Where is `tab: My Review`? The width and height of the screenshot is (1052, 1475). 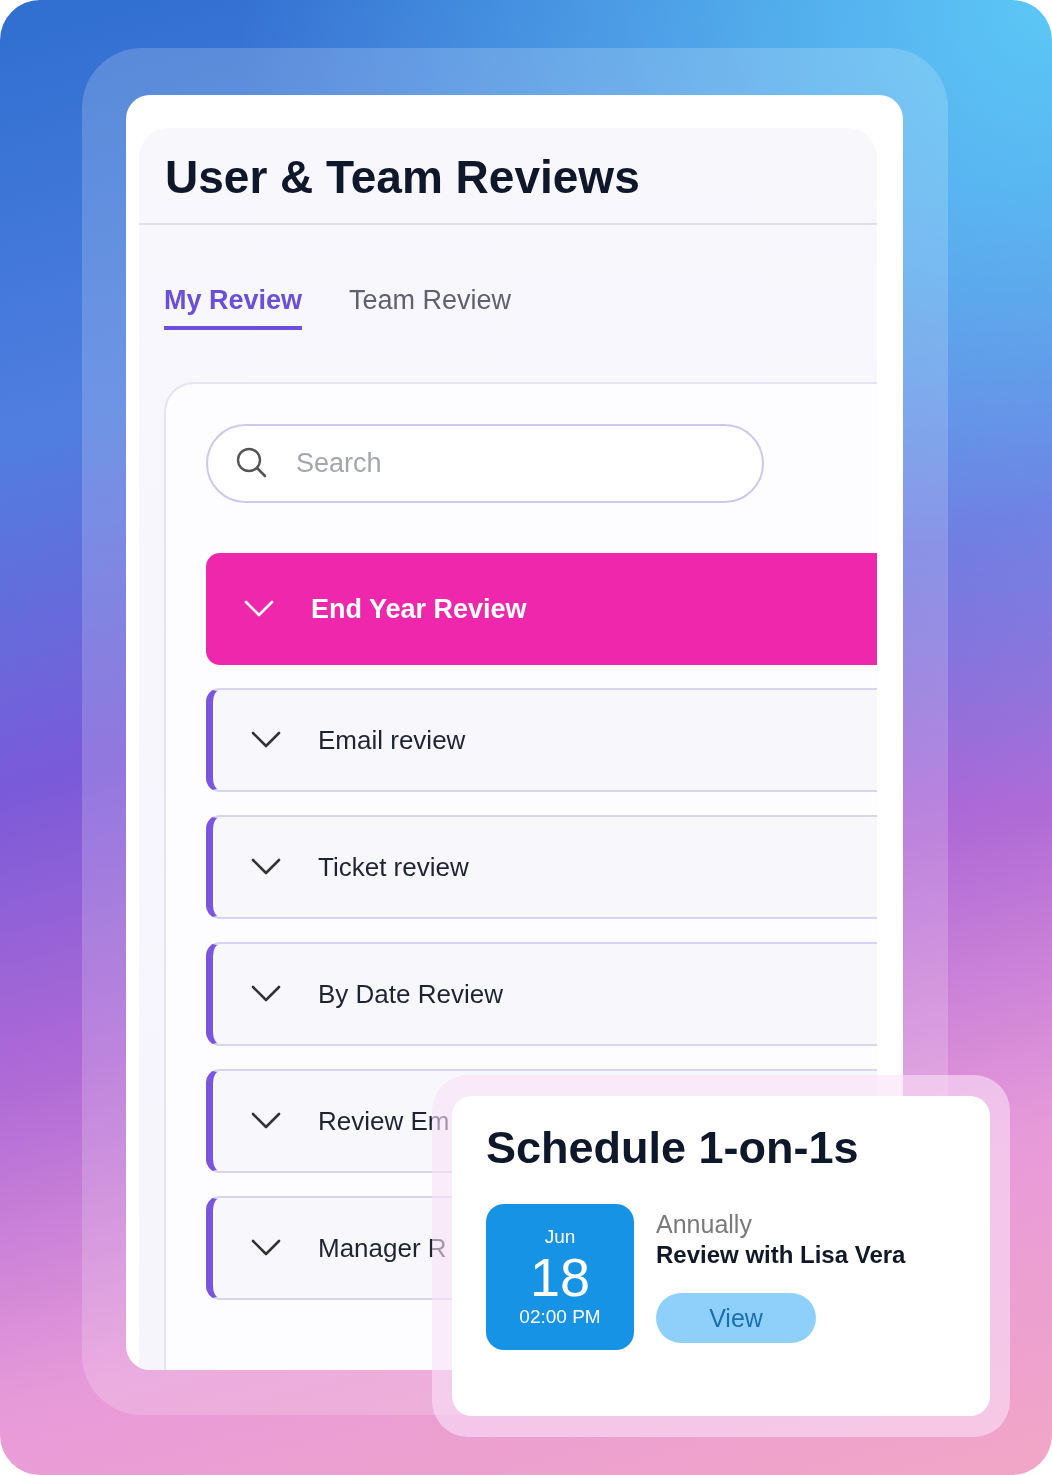
tab: My Review is located at coordinates (233, 307).